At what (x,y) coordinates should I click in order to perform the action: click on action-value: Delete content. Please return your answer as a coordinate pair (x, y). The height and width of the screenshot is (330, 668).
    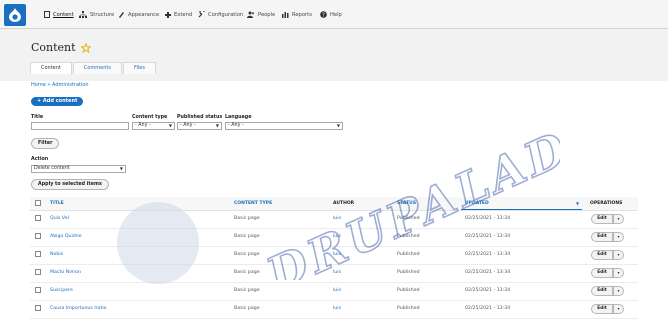
    Looking at the image, I should click on (52, 168).